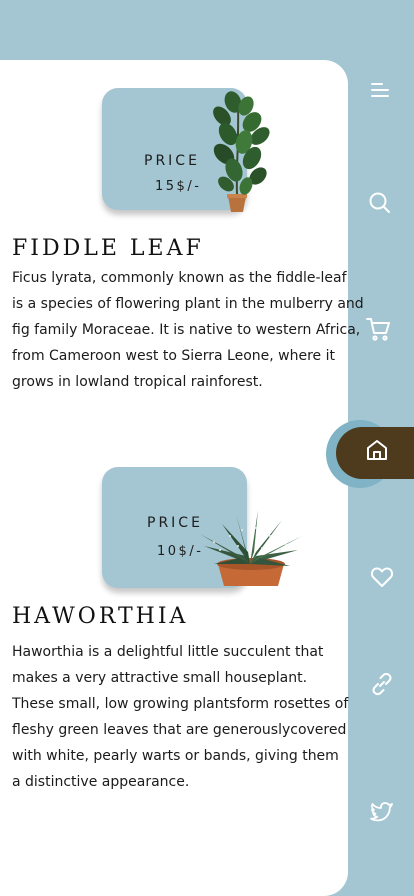 Image resolution: width=414 pixels, height=896 pixels. What do you see at coordinates (108, 248) in the screenshot?
I see `plant-title: FIDDLE LEAF` at bounding box center [108, 248].